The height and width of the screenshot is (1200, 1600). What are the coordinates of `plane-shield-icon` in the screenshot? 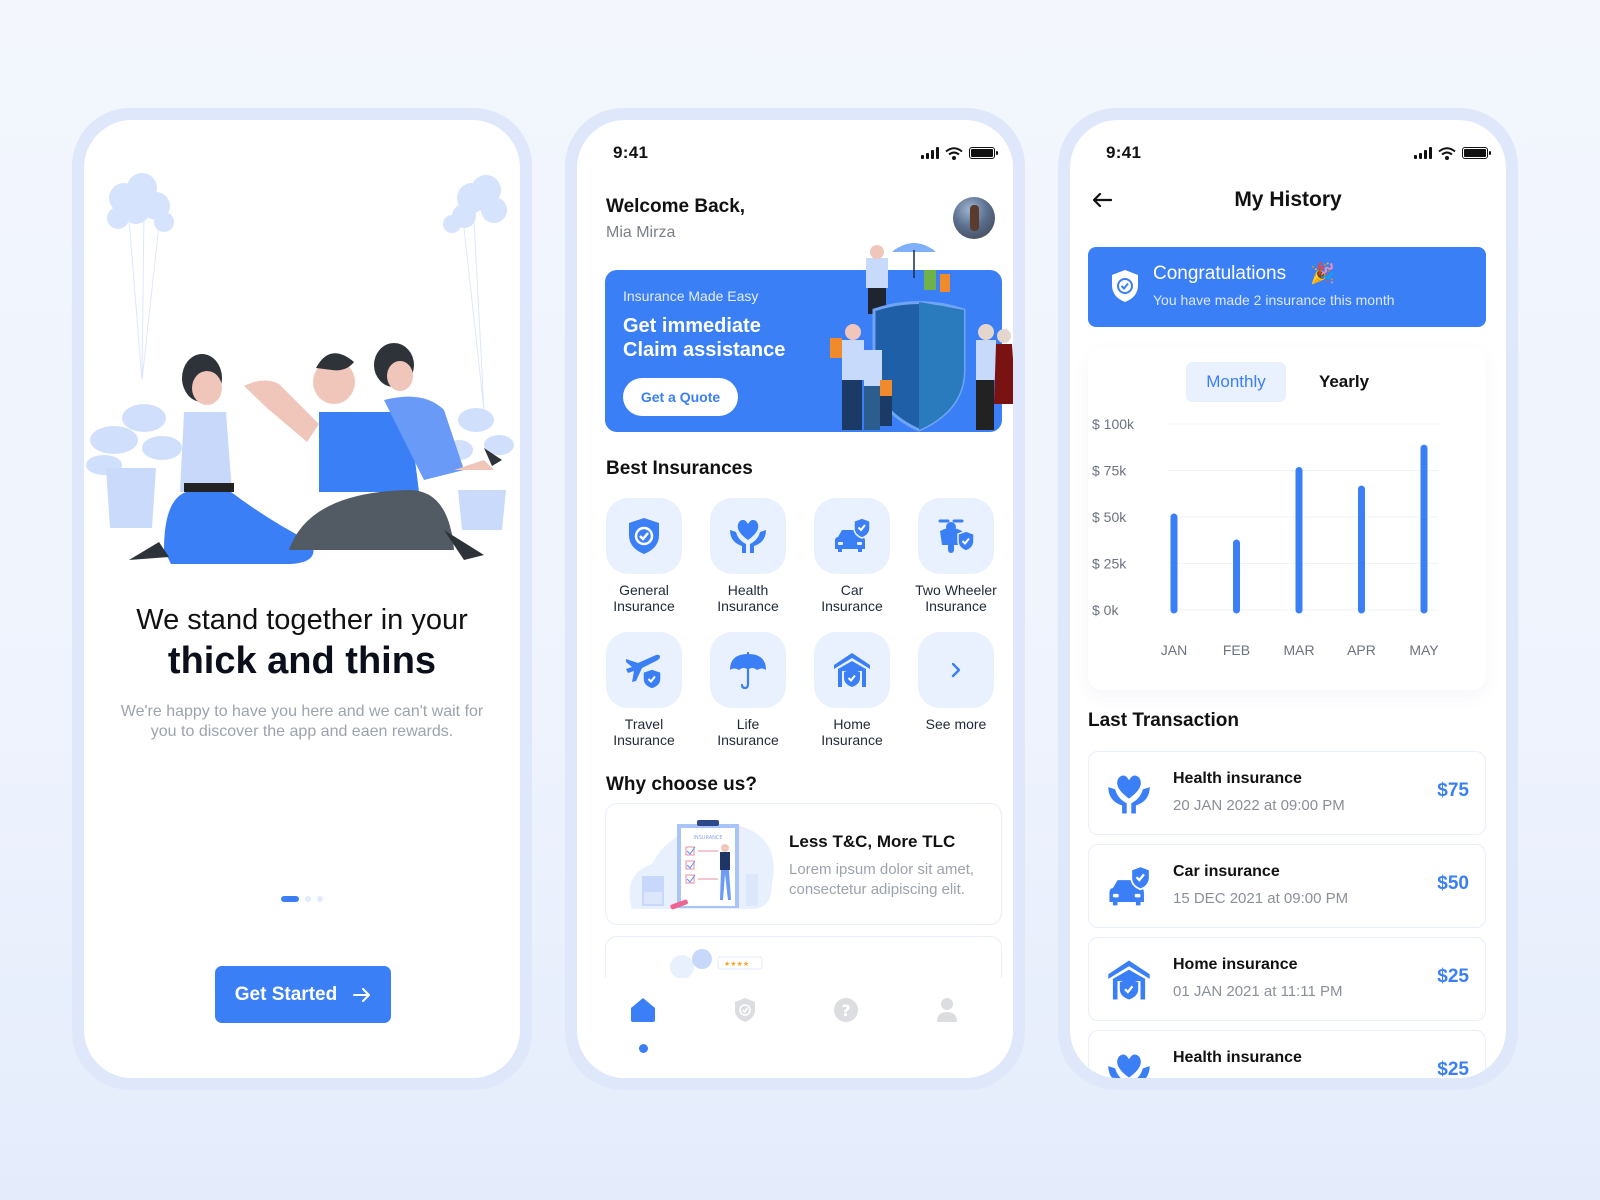 It's located at (644, 671).